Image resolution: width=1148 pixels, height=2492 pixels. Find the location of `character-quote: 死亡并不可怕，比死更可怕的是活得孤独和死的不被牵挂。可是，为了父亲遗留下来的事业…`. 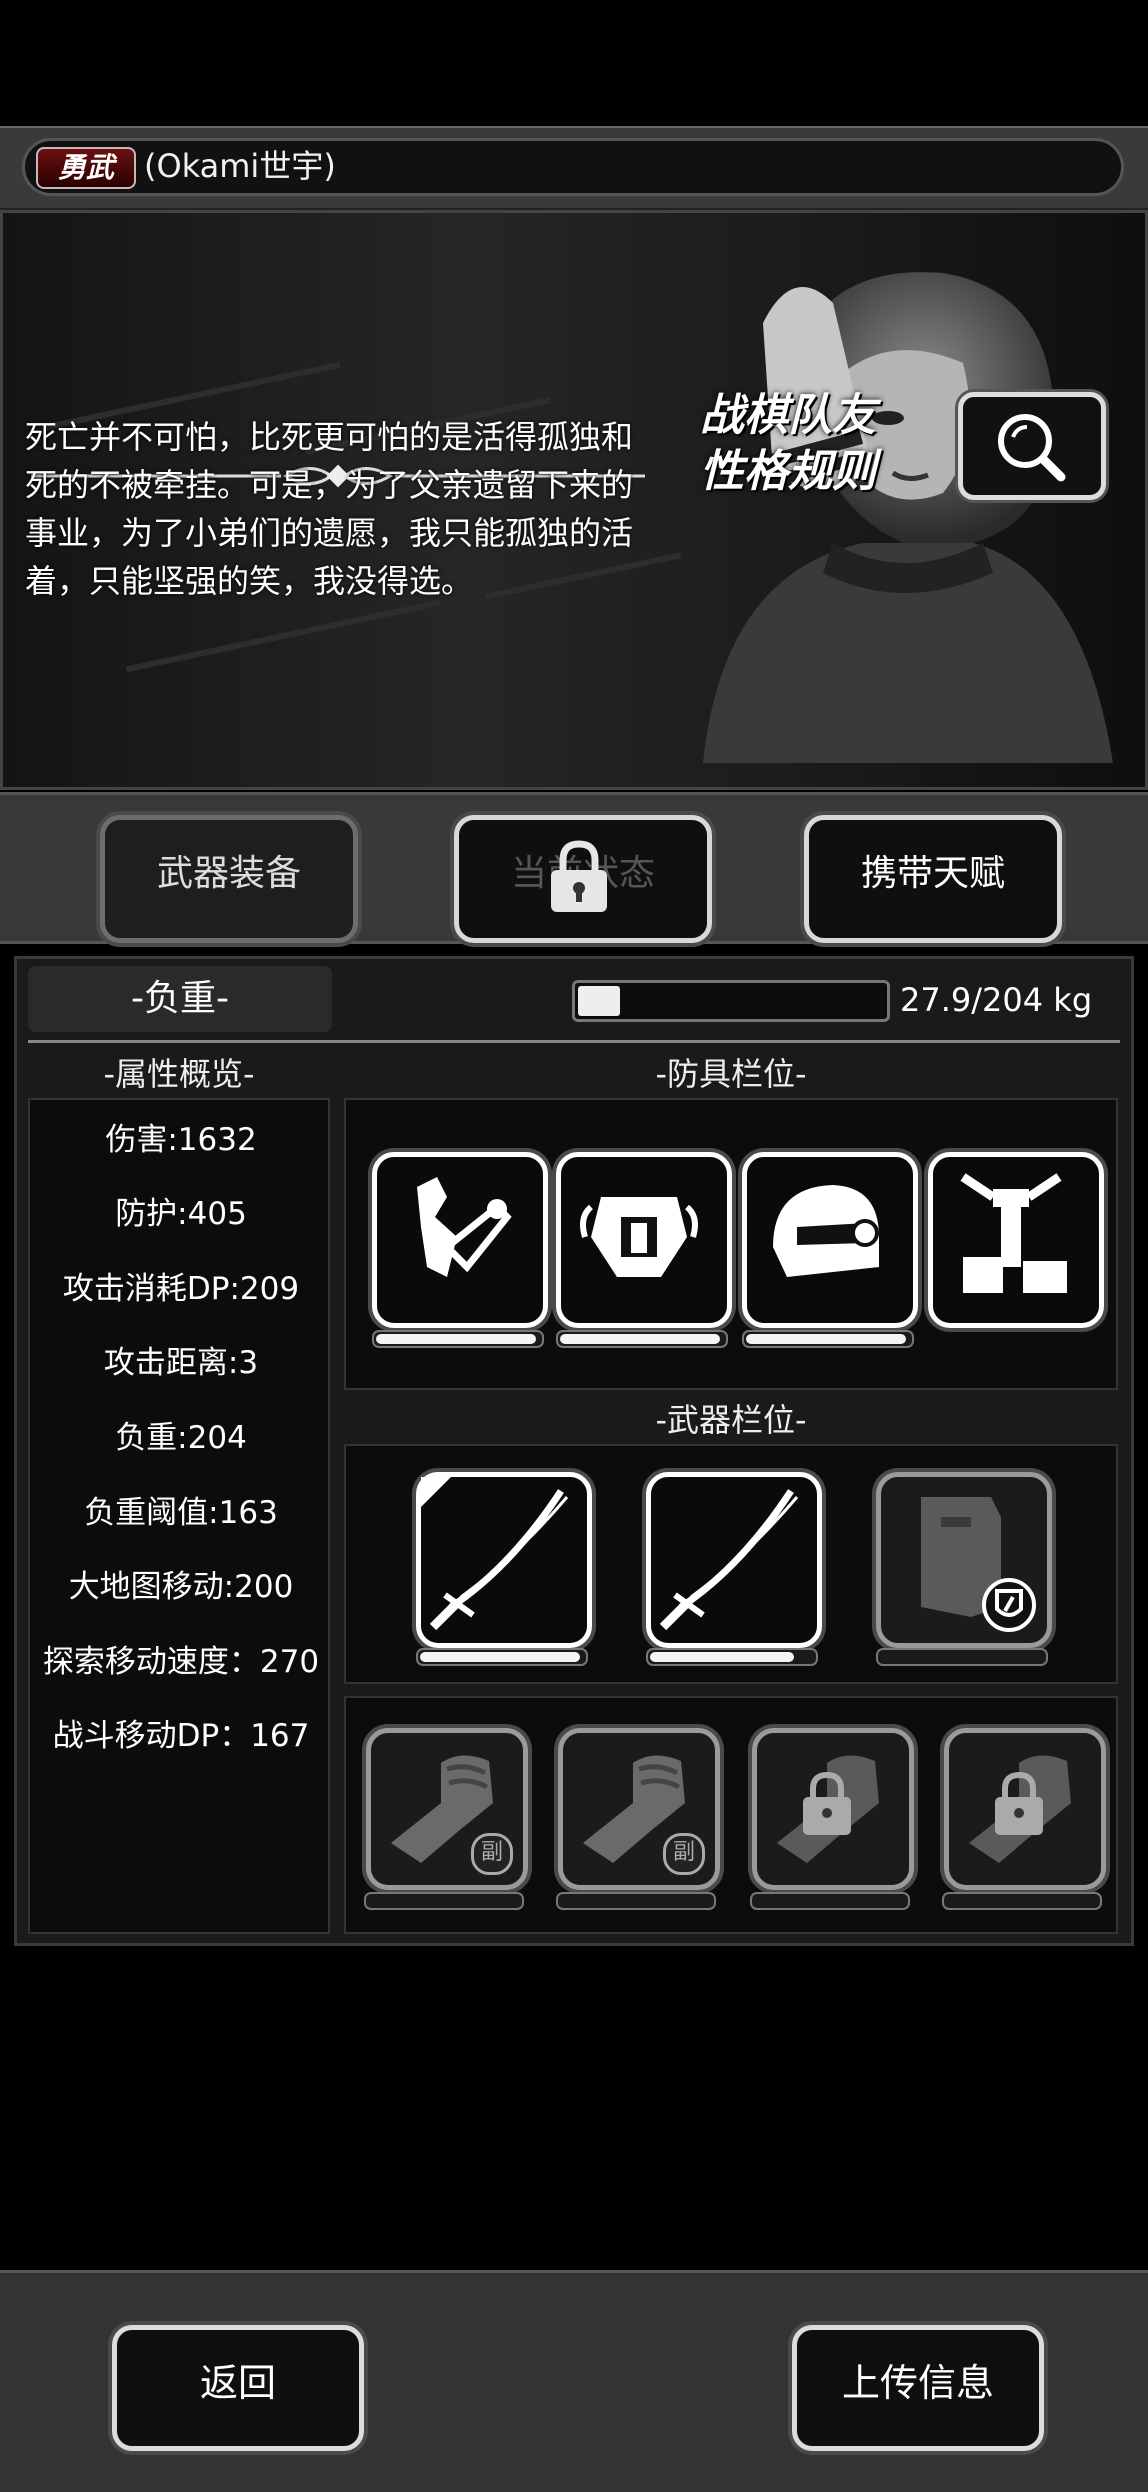

character-quote: 死亡并不可怕，比死更可怕的是活得孤独和死的不被牵挂。可是，为了父亲遗留下来的事业… is located at coordinates (329, 509).